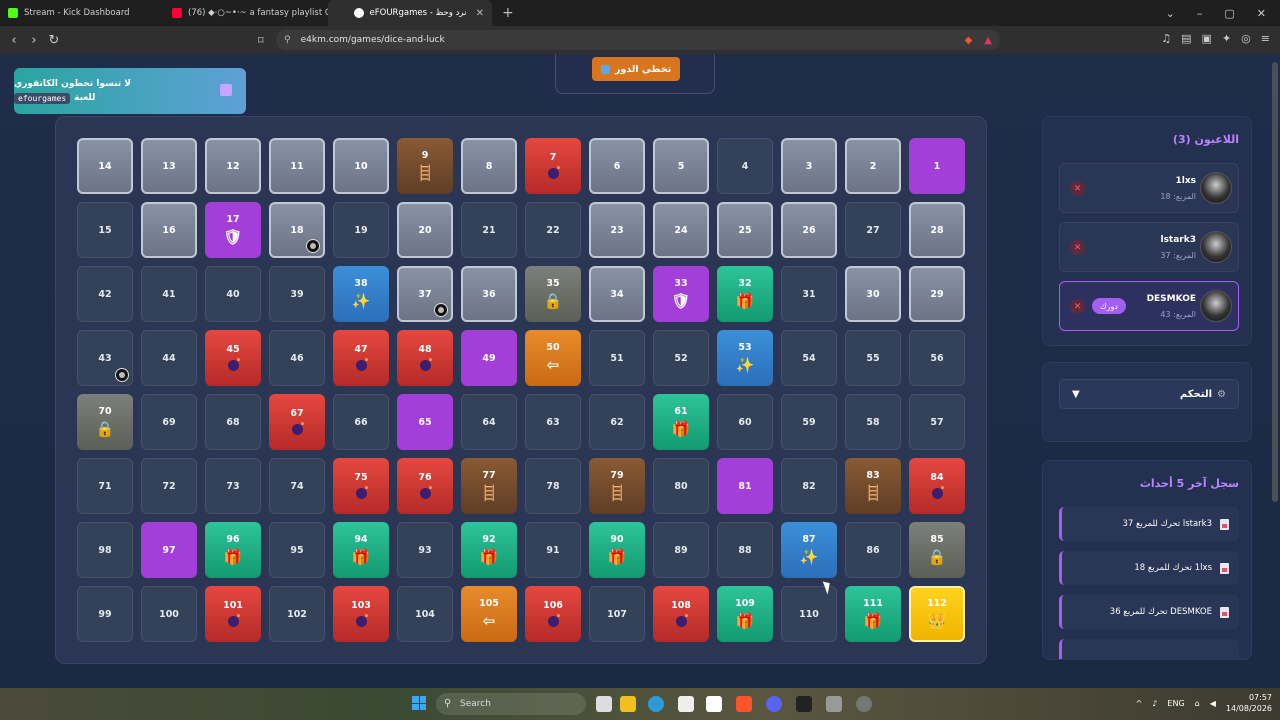 The image size is (1280, 720). Describe the element at coordinates (261, 40) in the screenshot. I see `bookmark-icon: ⌑` at that location.